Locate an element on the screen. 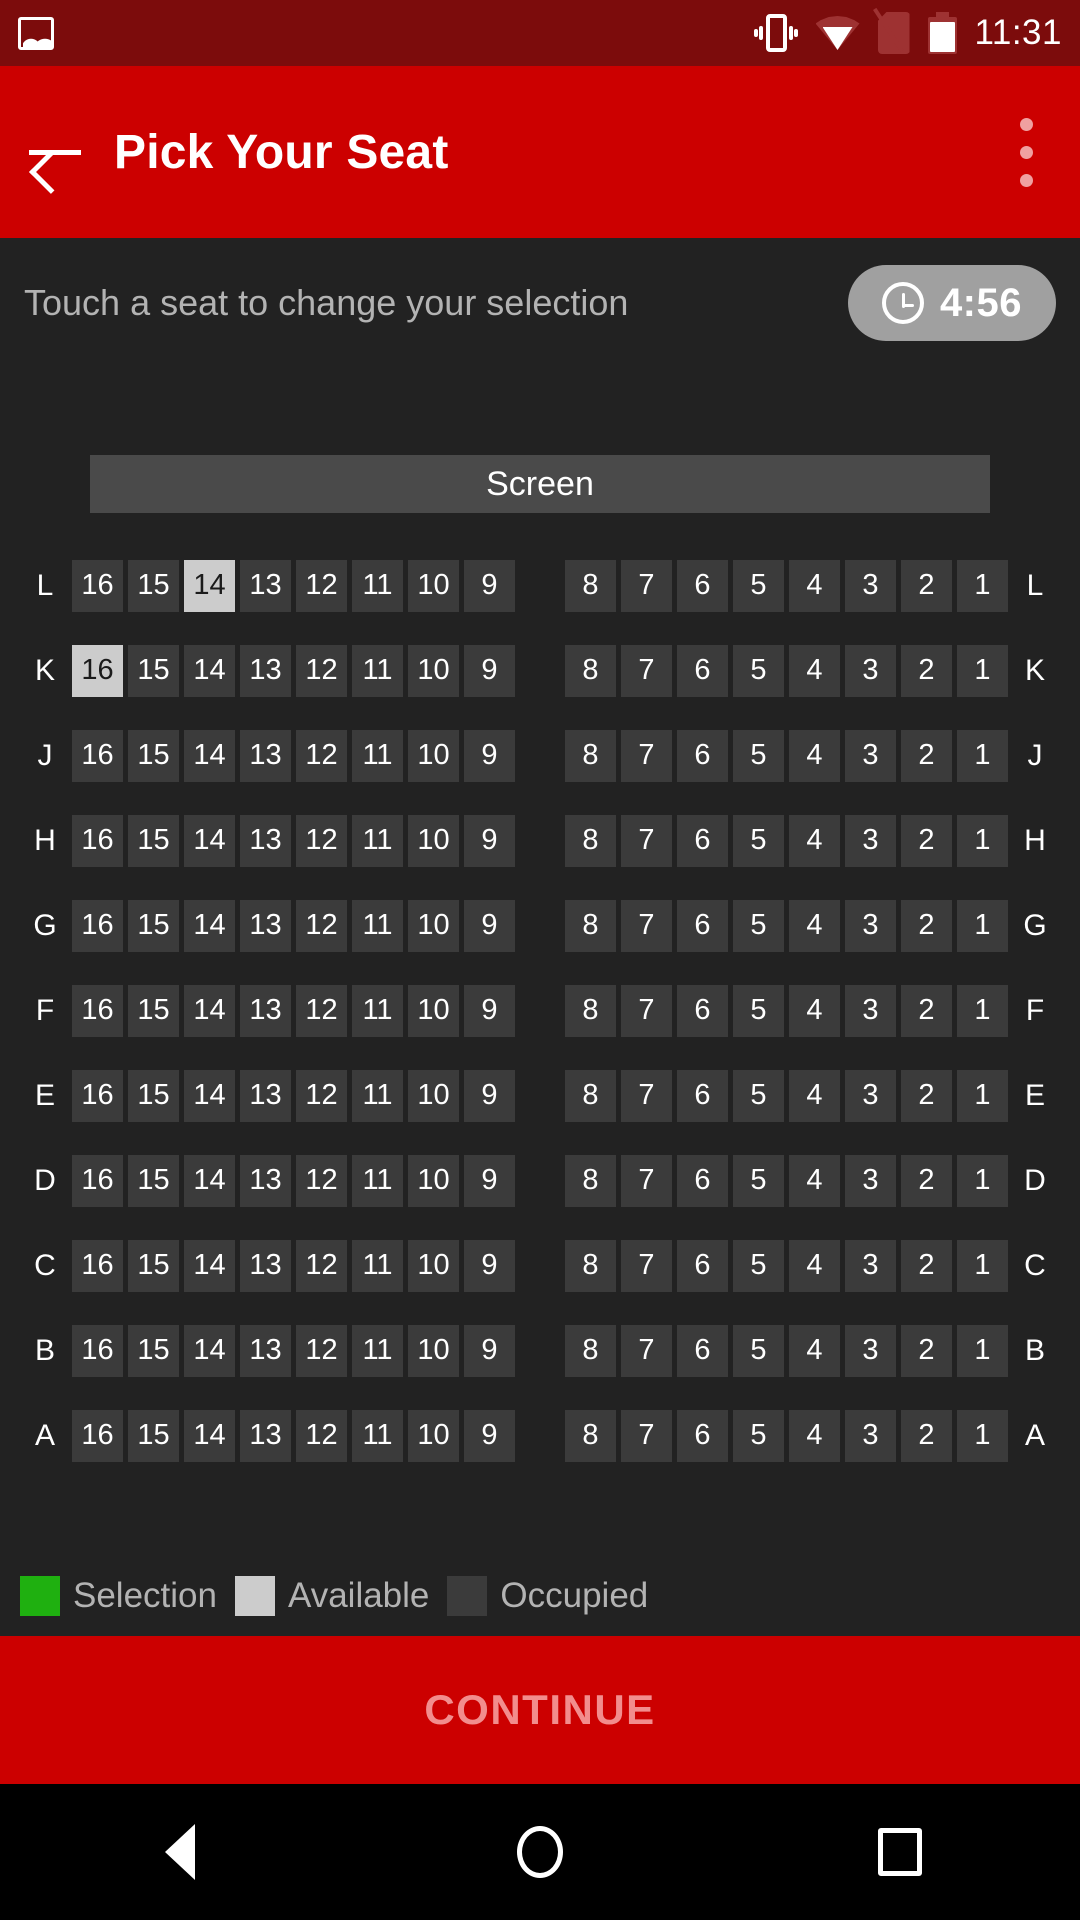 The height and width of the screenshot is (1920, 1080). seat-J-2: 2 is located at coordinates (926, 755).